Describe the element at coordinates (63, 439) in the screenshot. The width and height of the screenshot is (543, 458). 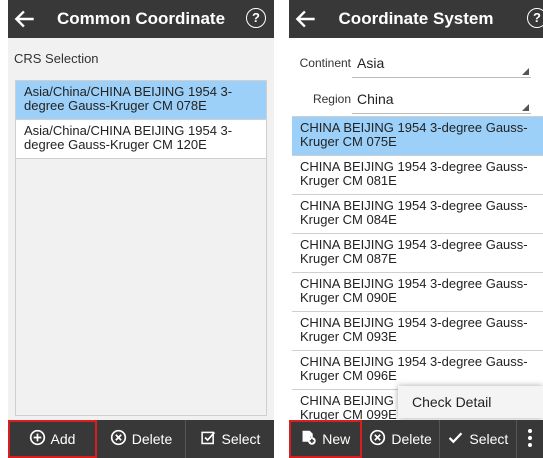
I see `add-label: Add` at that location.